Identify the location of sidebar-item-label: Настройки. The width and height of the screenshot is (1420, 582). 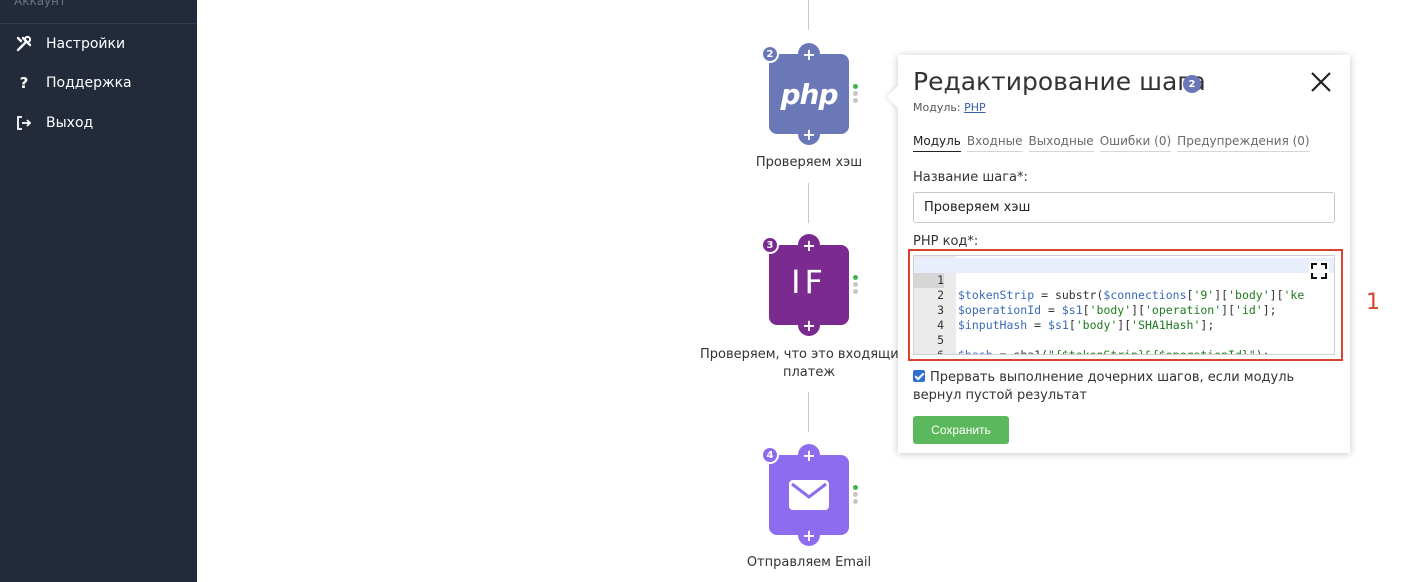
(86, 44).